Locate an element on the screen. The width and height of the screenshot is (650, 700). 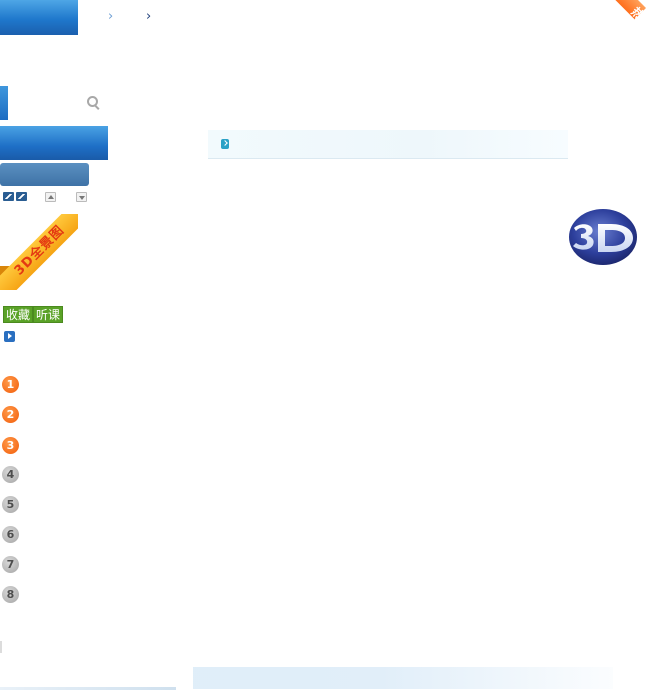
chevron-right-icon is located at coordinates (225, 144).